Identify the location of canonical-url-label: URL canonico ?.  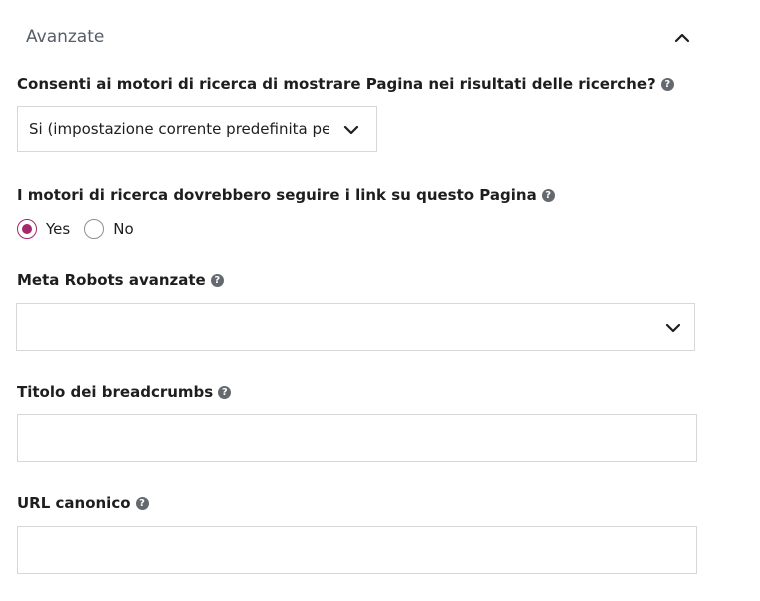
(83, 503).